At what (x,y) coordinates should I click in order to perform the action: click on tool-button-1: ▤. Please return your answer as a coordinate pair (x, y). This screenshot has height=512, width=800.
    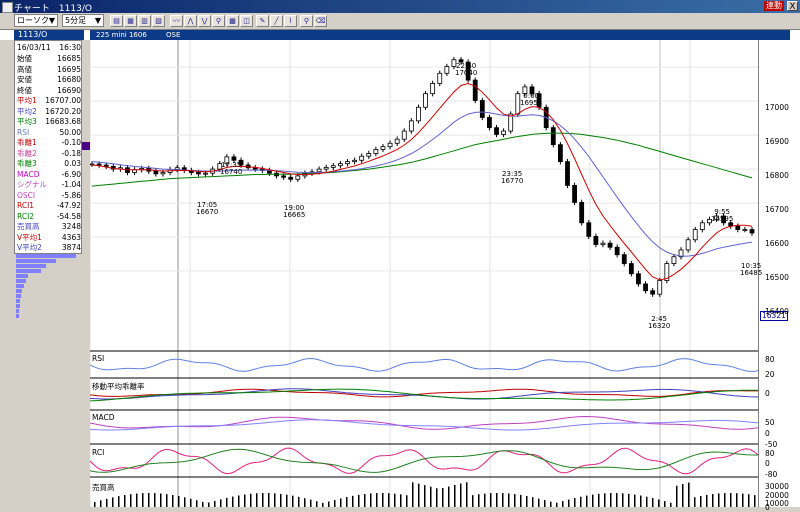
    Looking at the image, I should click on (116, 21).